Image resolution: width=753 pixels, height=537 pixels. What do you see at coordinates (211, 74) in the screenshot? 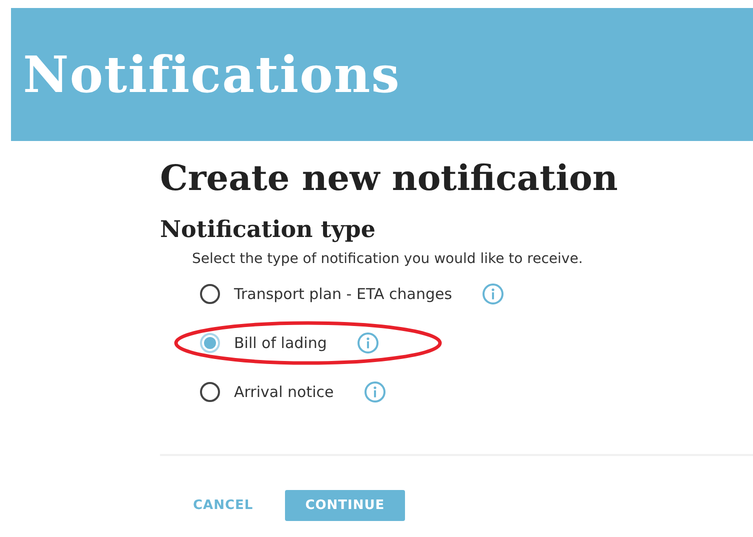
I see `page-title: Notifications` at bounding box center [211, 74].